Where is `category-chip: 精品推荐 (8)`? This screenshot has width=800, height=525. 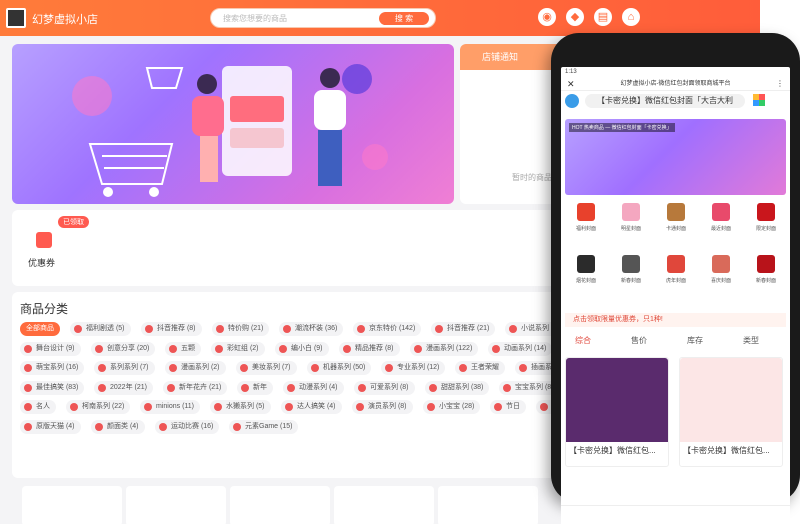 category-chip: 精品推荐 (8) is located at coordinates (369, 348).